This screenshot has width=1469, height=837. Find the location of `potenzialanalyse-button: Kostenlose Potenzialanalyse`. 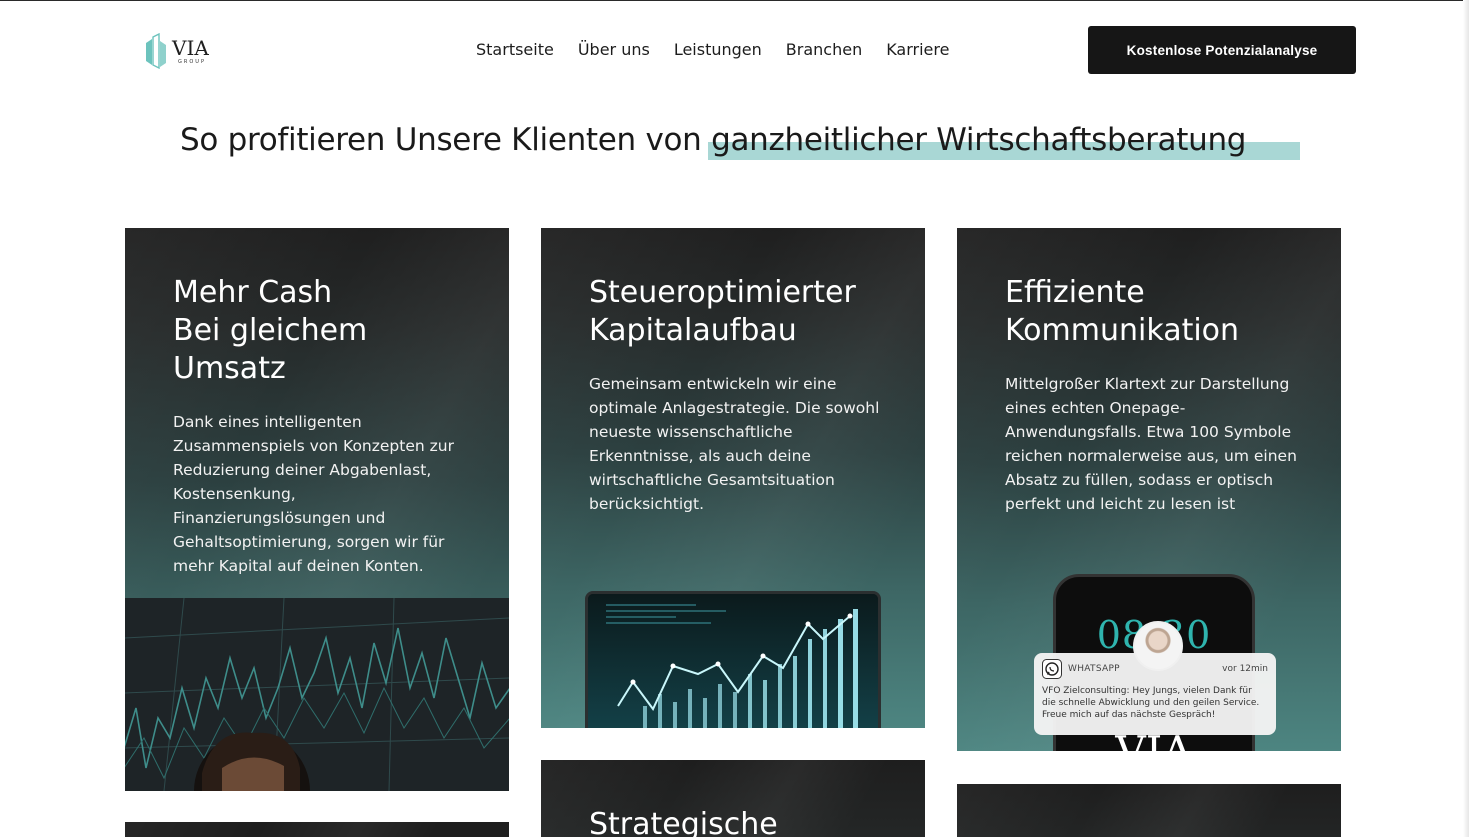

potenzialanalyse-button: Kostenlose Potenzialanalyse is located at coordinates (1222, 50).